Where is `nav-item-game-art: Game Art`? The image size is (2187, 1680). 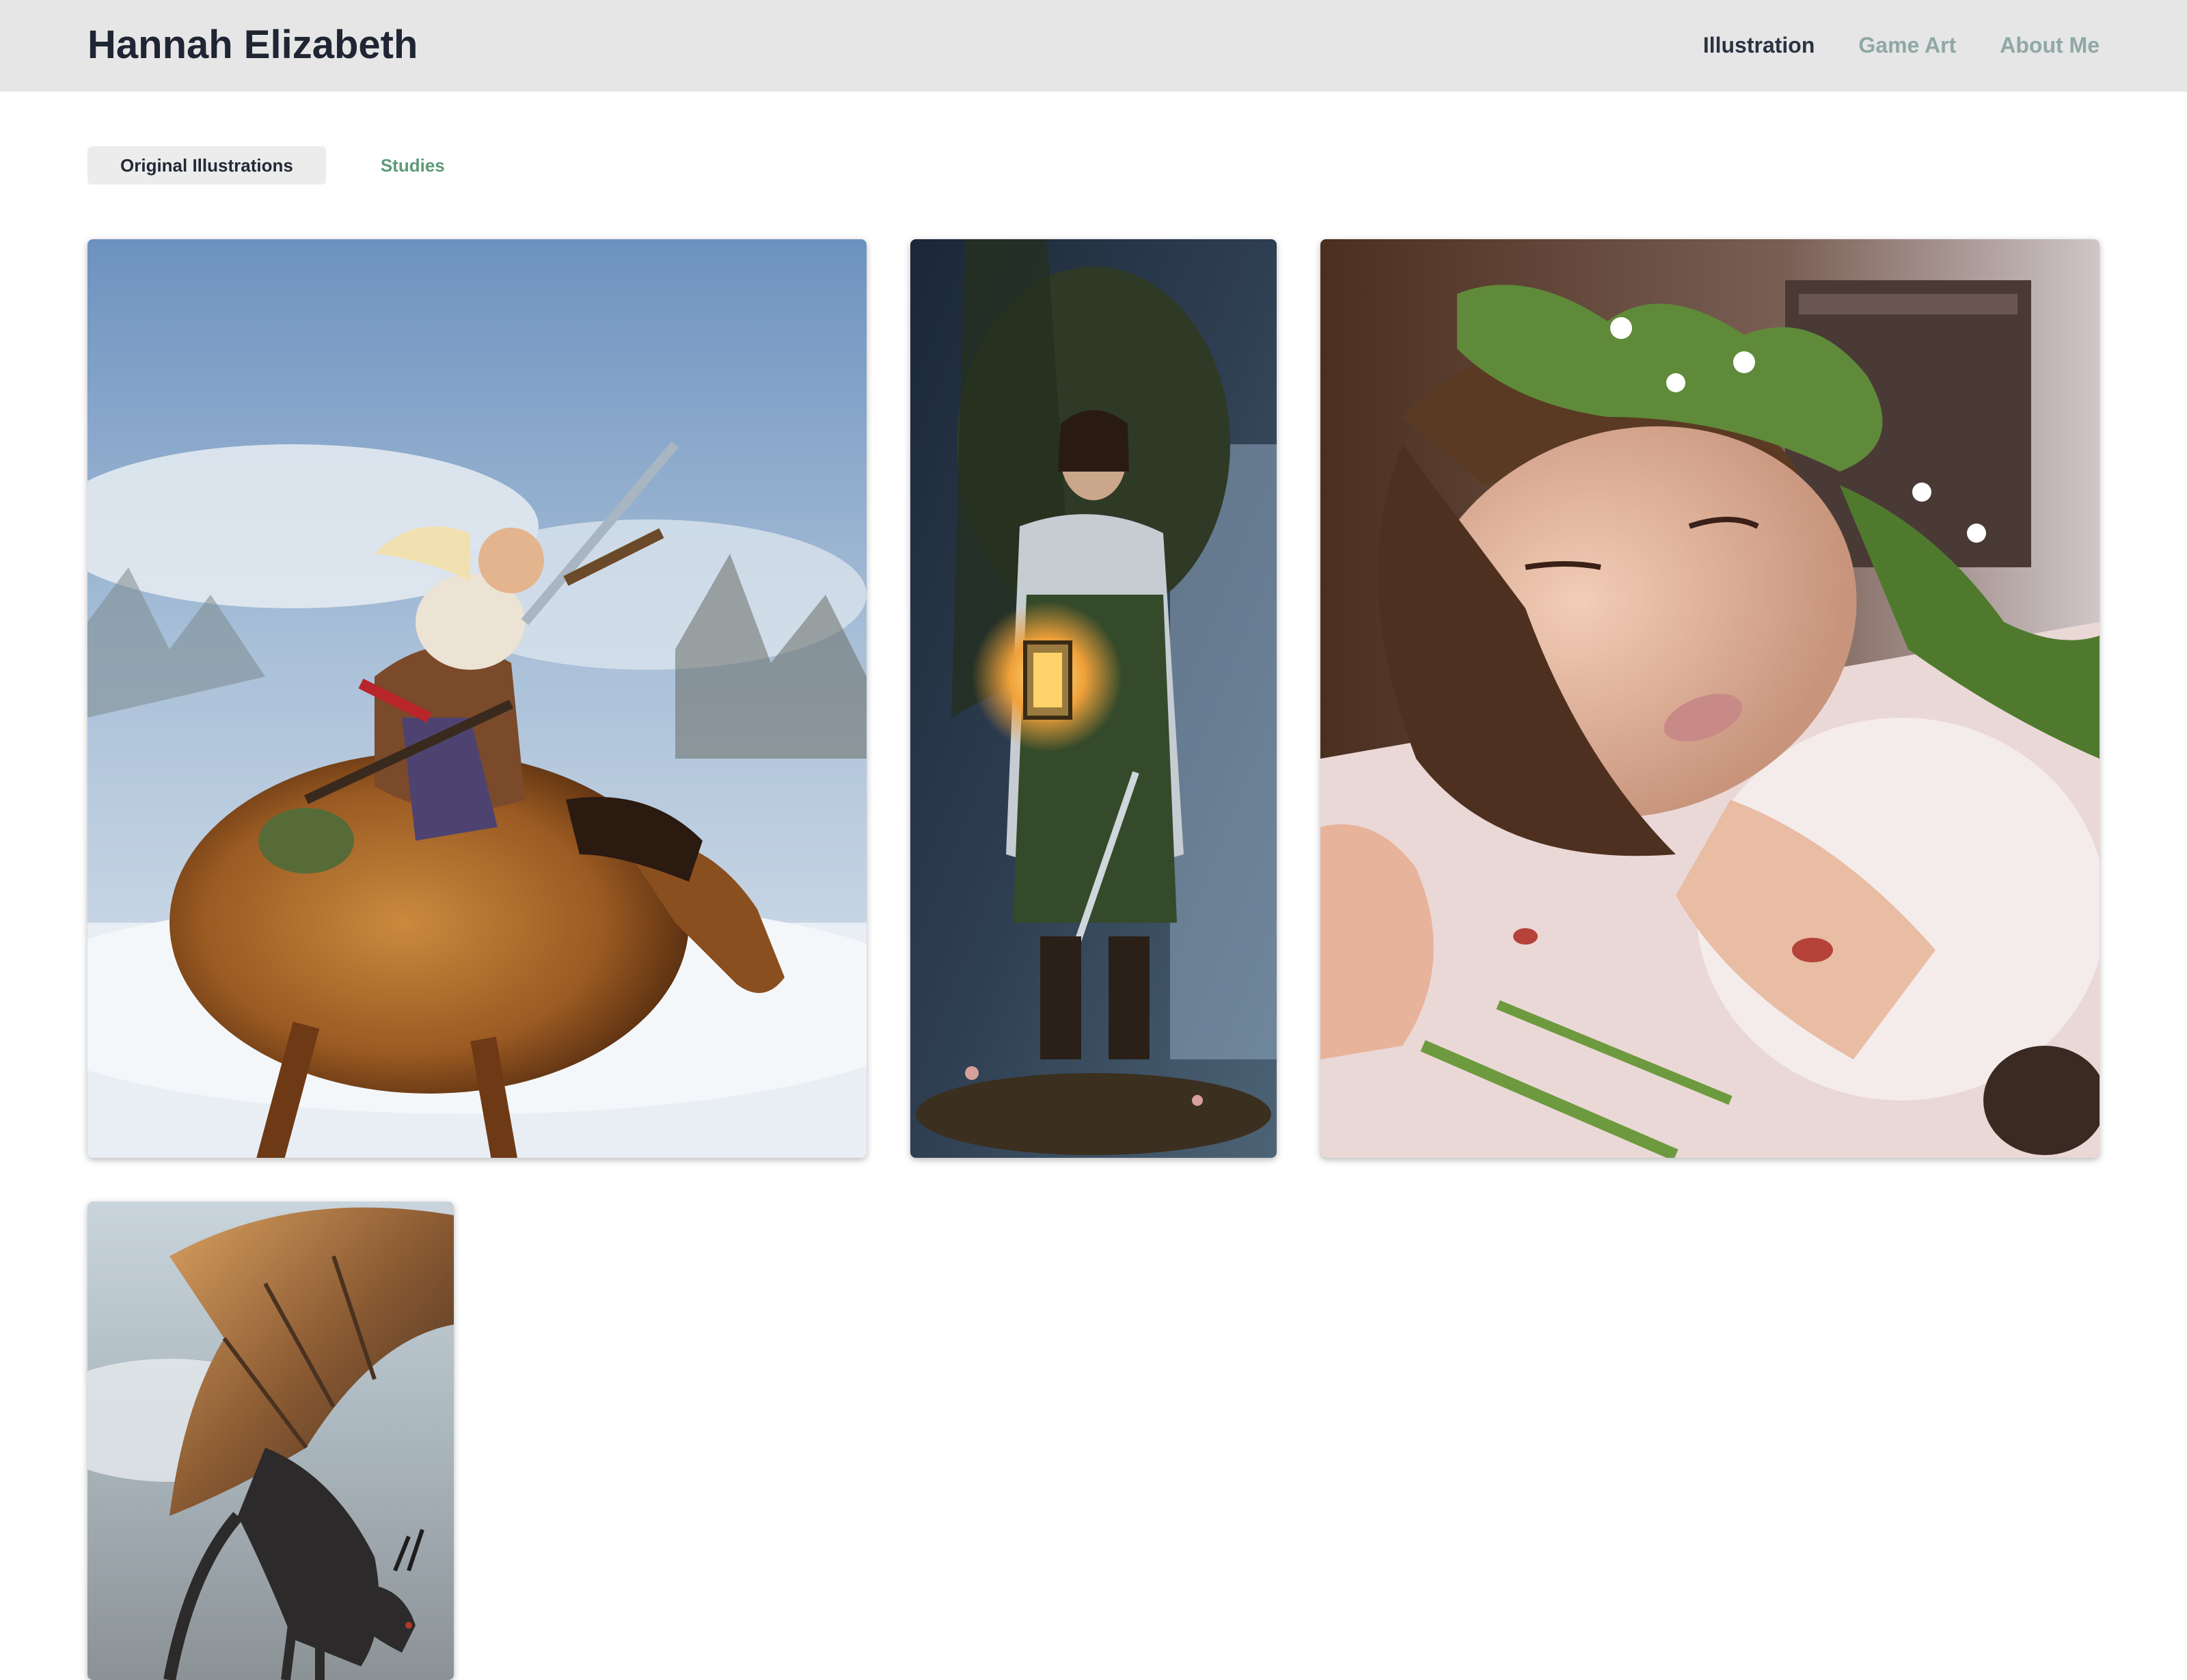 nav-item-game-art: Game Art is located at coordinates (1907, 45).